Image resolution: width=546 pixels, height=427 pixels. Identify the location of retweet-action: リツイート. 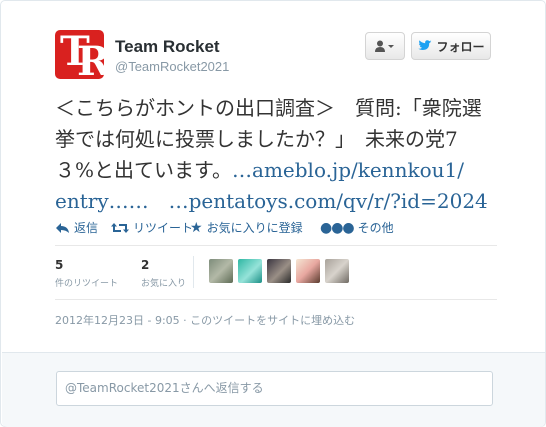
(152, 227).